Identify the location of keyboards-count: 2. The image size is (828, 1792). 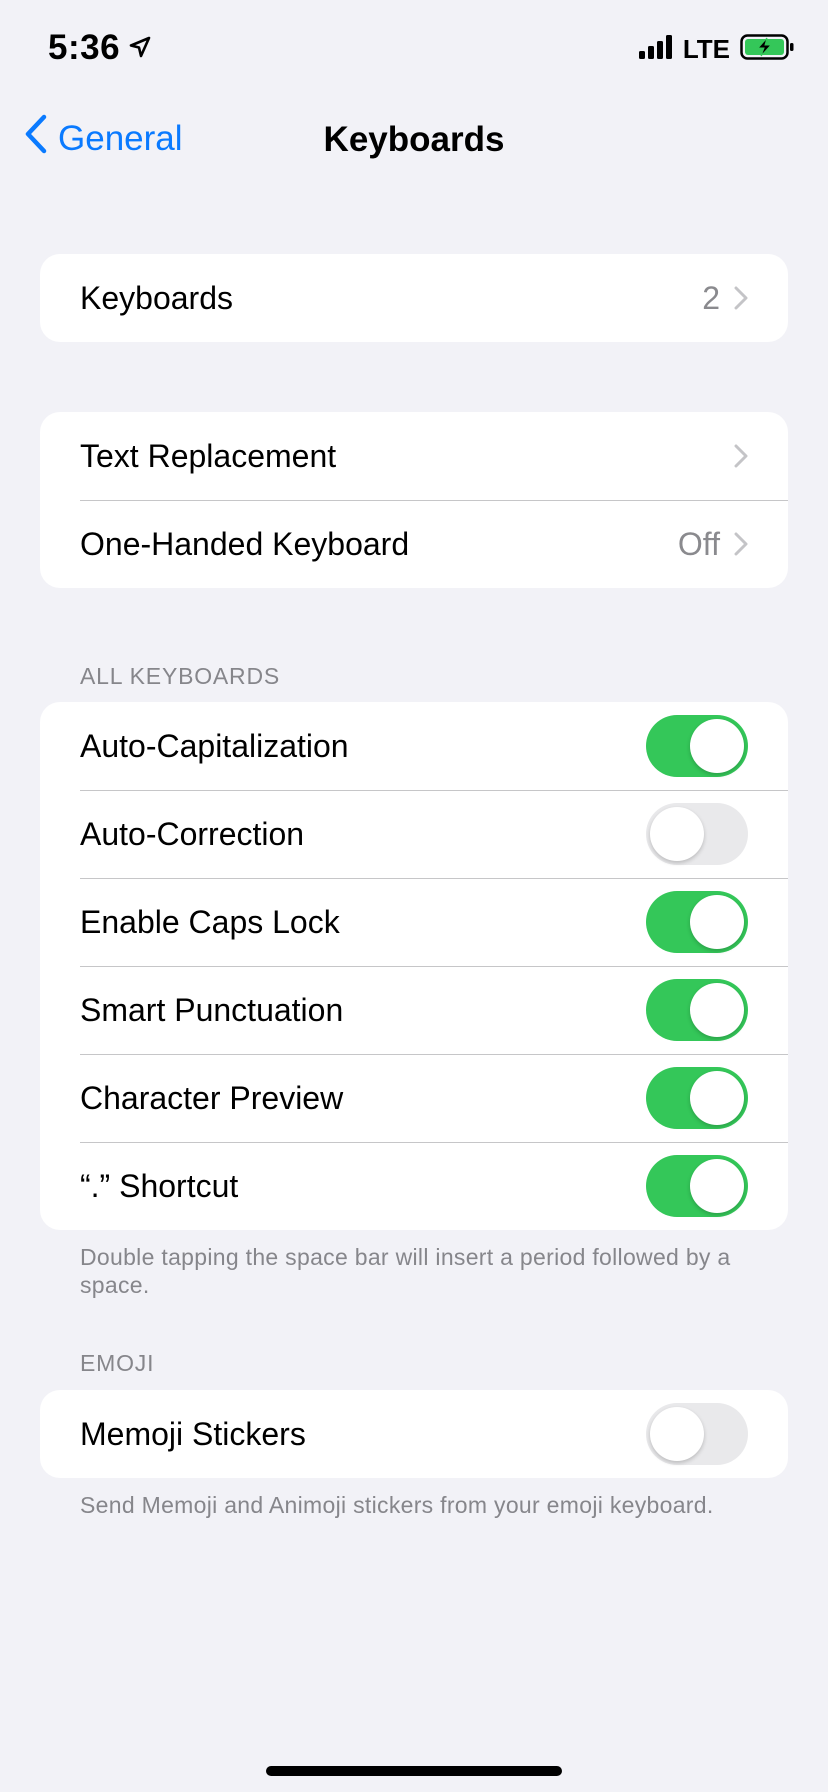
(711, 297).